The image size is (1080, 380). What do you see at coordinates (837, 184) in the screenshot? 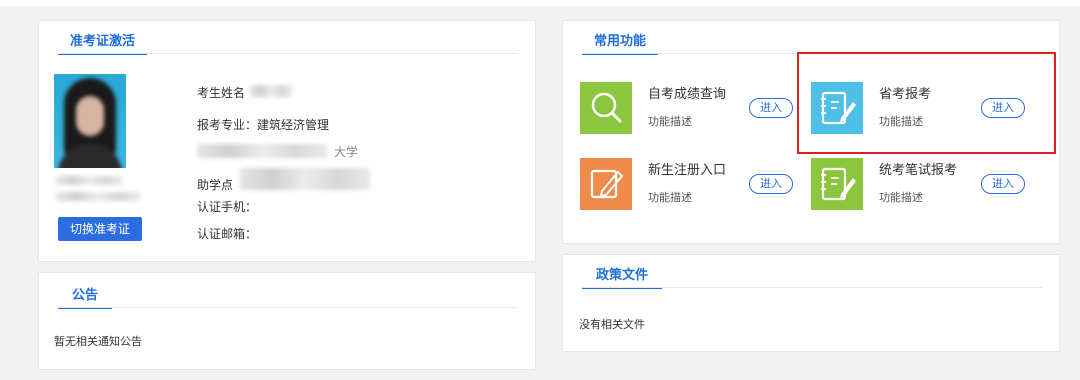
I see `notebook-pen-icon` at bounding box center [837, 184].